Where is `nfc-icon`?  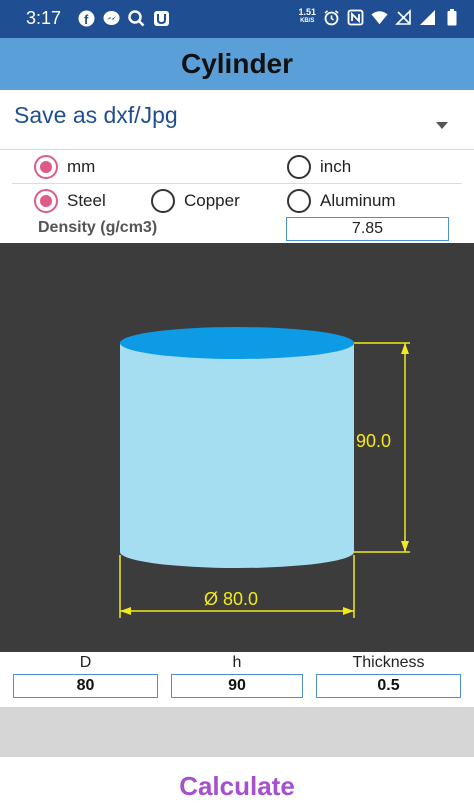
nfc-icon is located at coordinates (355, 17).